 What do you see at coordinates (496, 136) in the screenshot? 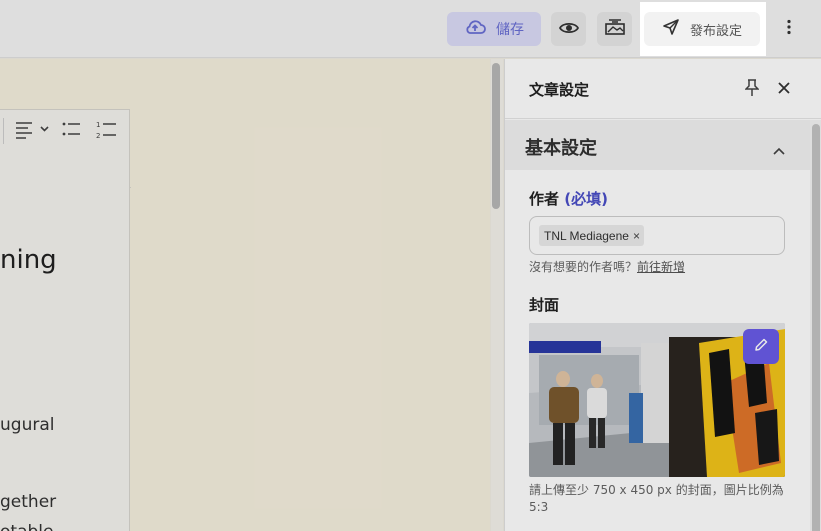
I see `editor-scrollbar-thumb` at bounding box center [496, 136].